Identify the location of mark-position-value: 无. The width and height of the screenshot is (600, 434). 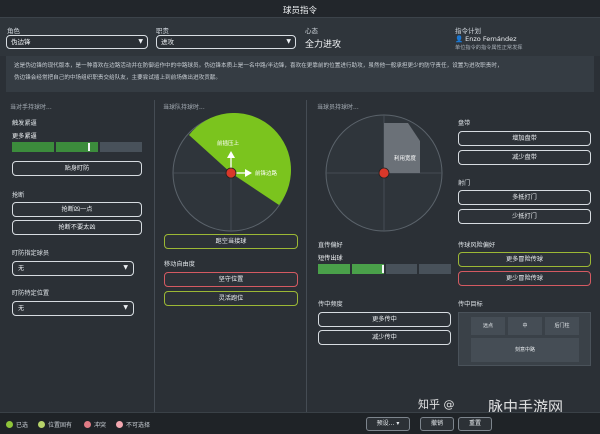
(21, 308).